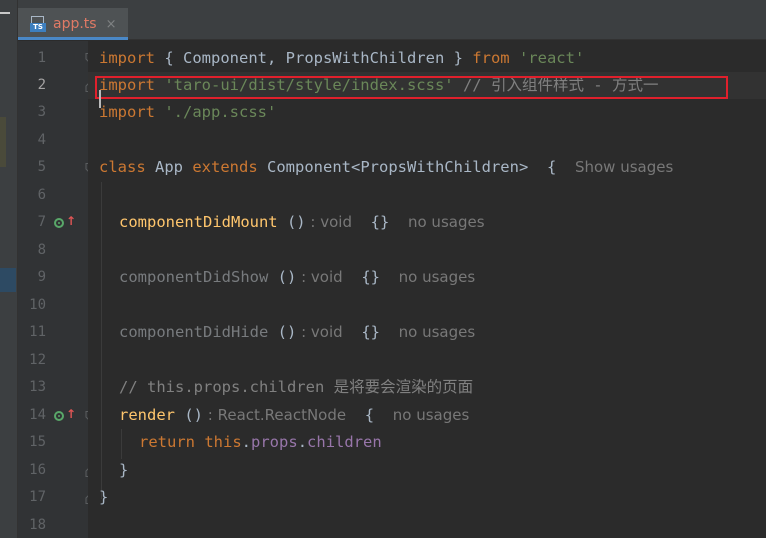 Image resolution: width=766 pixels, height=538 pixels. What do you see at coordinates (41, 112) in the screenshot?
I see `line-number: 3` at bounding box center [41, 112].